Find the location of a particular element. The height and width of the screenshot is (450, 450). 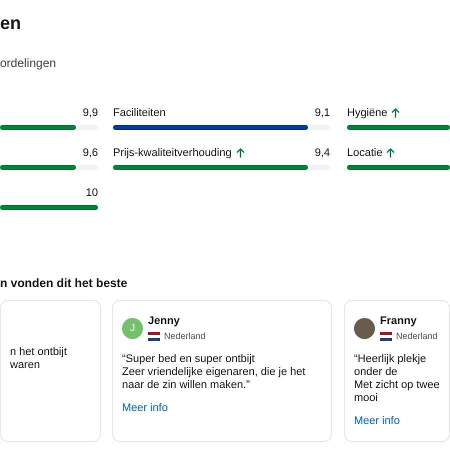

reviews-heading: n vonden dit het beste is located at coordinates (64, 283).